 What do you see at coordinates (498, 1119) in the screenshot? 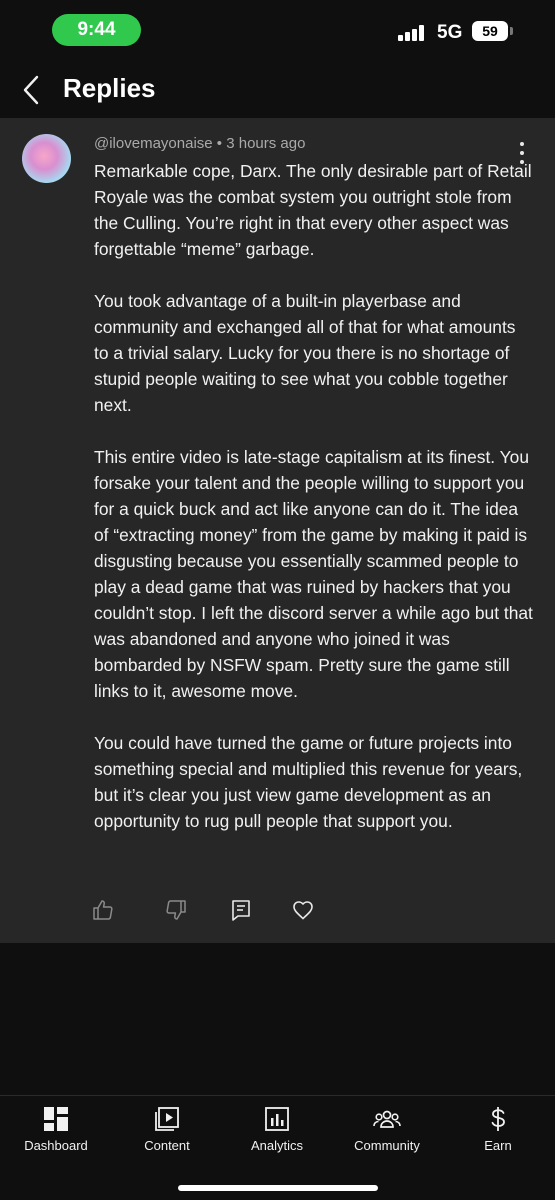
I see `earn-icon` at bounding box center [498, 1119].